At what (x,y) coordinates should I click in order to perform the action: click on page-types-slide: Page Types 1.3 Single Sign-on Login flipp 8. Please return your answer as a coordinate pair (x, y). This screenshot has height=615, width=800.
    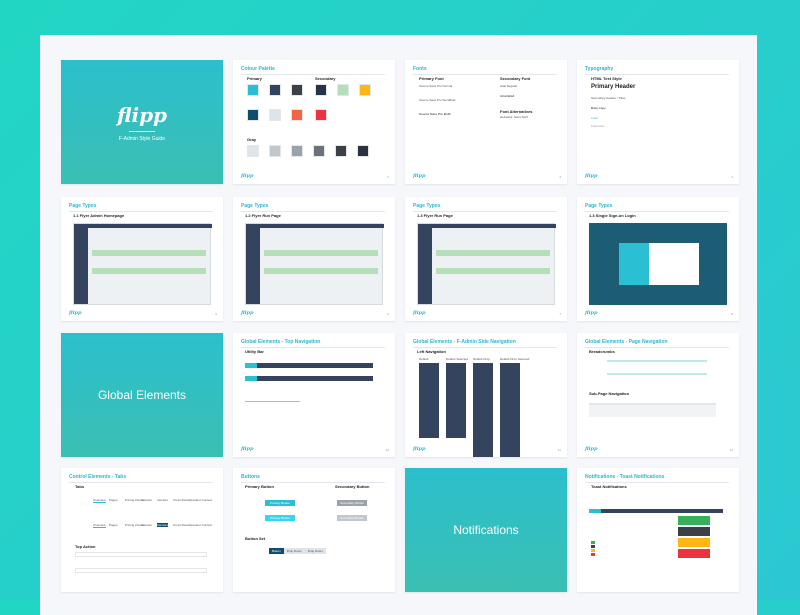
    Looking at the image, I should click on (658, 259).